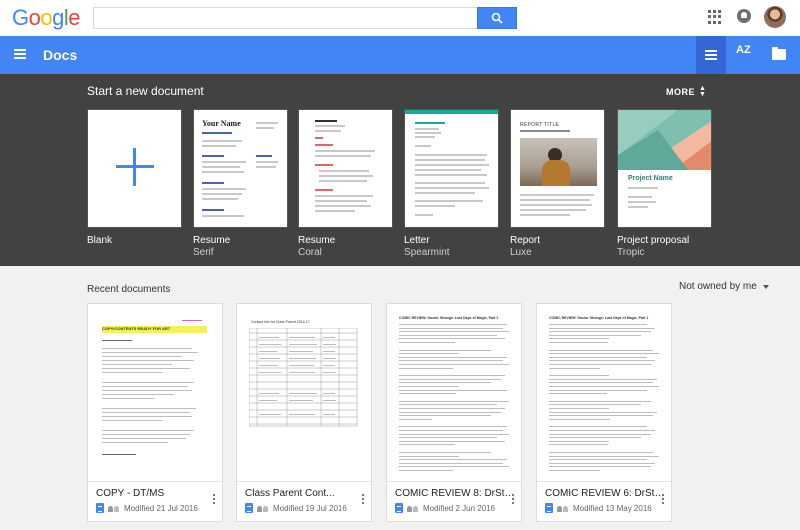 The width and height of the screenshot is (800, 530). Describe the element at coordinates (286, 18) in the screenshot. I see `search-input` at that location.